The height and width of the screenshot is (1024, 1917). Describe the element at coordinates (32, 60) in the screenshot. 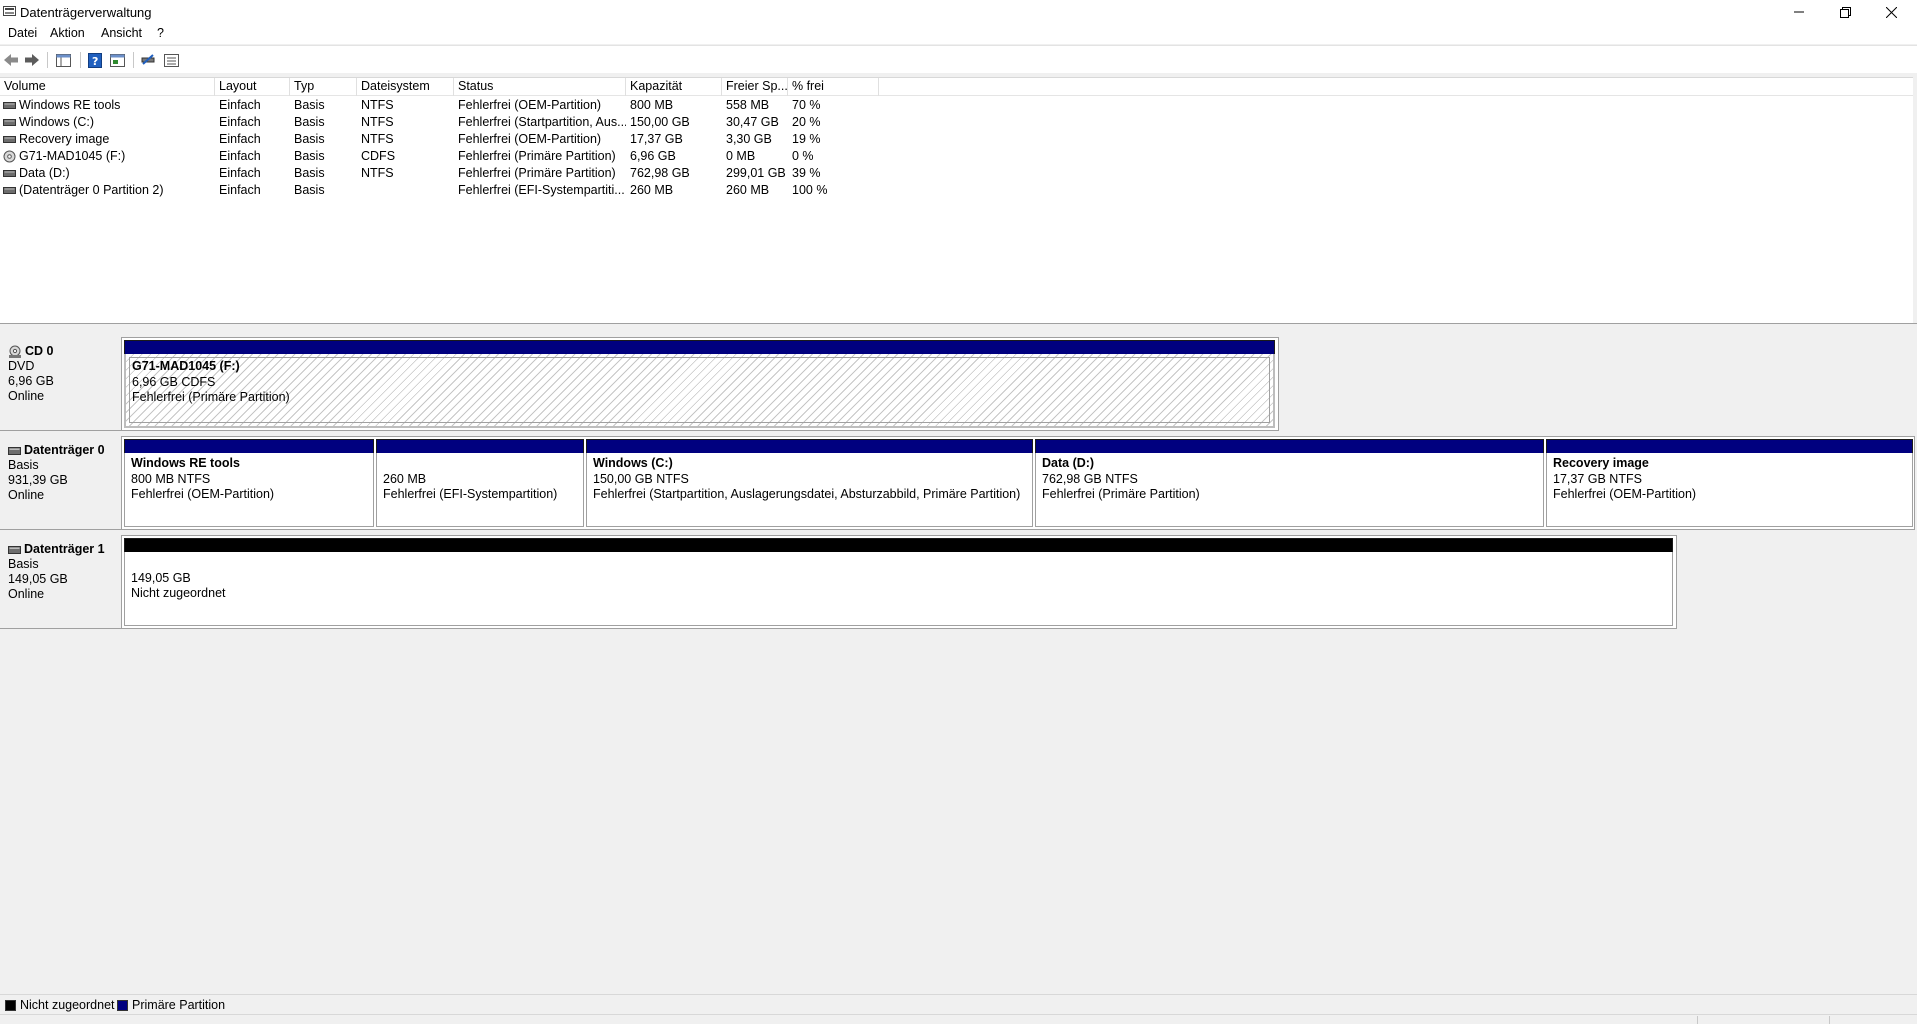

I see `forward-button` at that location.